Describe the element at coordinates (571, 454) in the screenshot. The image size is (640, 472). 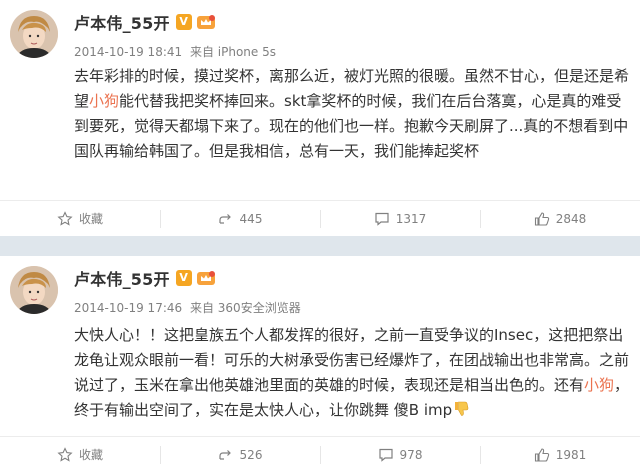
I see `like-count: 1981` at that location.